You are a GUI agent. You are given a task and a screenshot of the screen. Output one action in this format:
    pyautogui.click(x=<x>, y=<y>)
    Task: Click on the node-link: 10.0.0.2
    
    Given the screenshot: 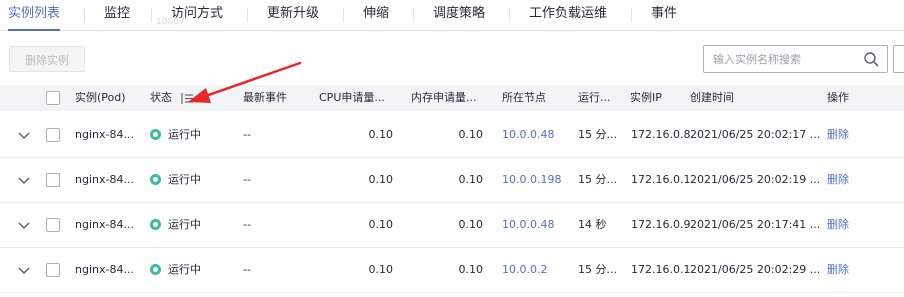 What is the action you would take?
    pyautogui.click(x=524, y=270)
    